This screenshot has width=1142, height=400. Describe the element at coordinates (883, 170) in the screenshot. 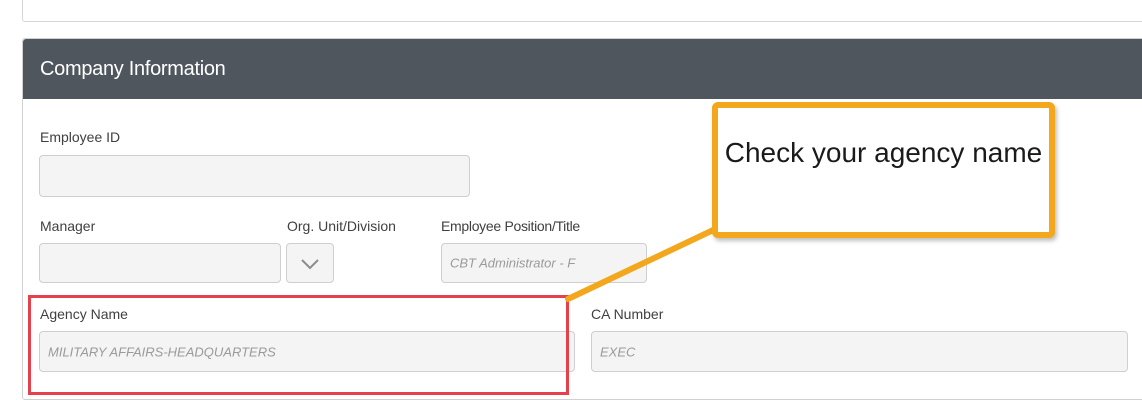

I see `callout-box: Check your agency name` at that location.